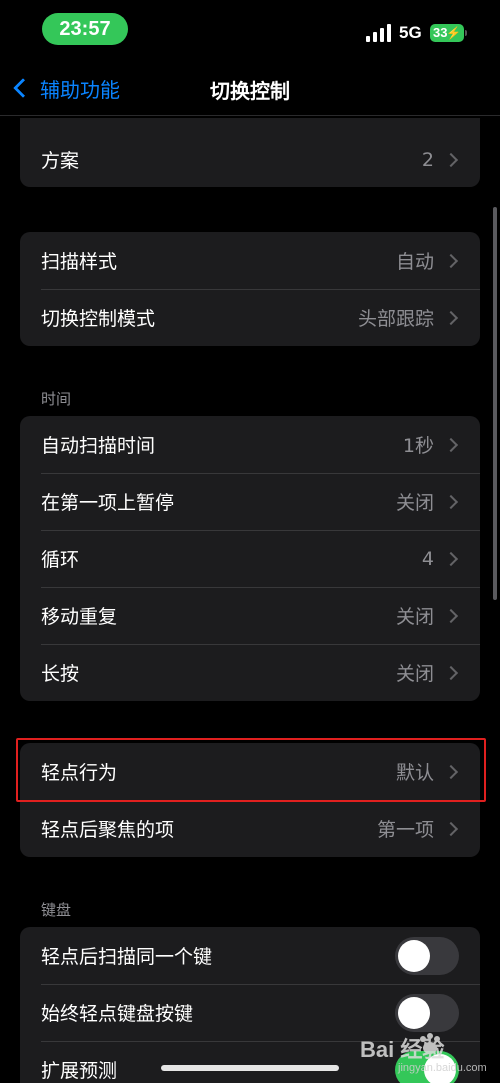 The image size is (500, 1083). What do you see at coordinates (250, 260) in the screenshot?
I see `row-scan-style: 扫描样式 自动` at bounding box center [250, 260].